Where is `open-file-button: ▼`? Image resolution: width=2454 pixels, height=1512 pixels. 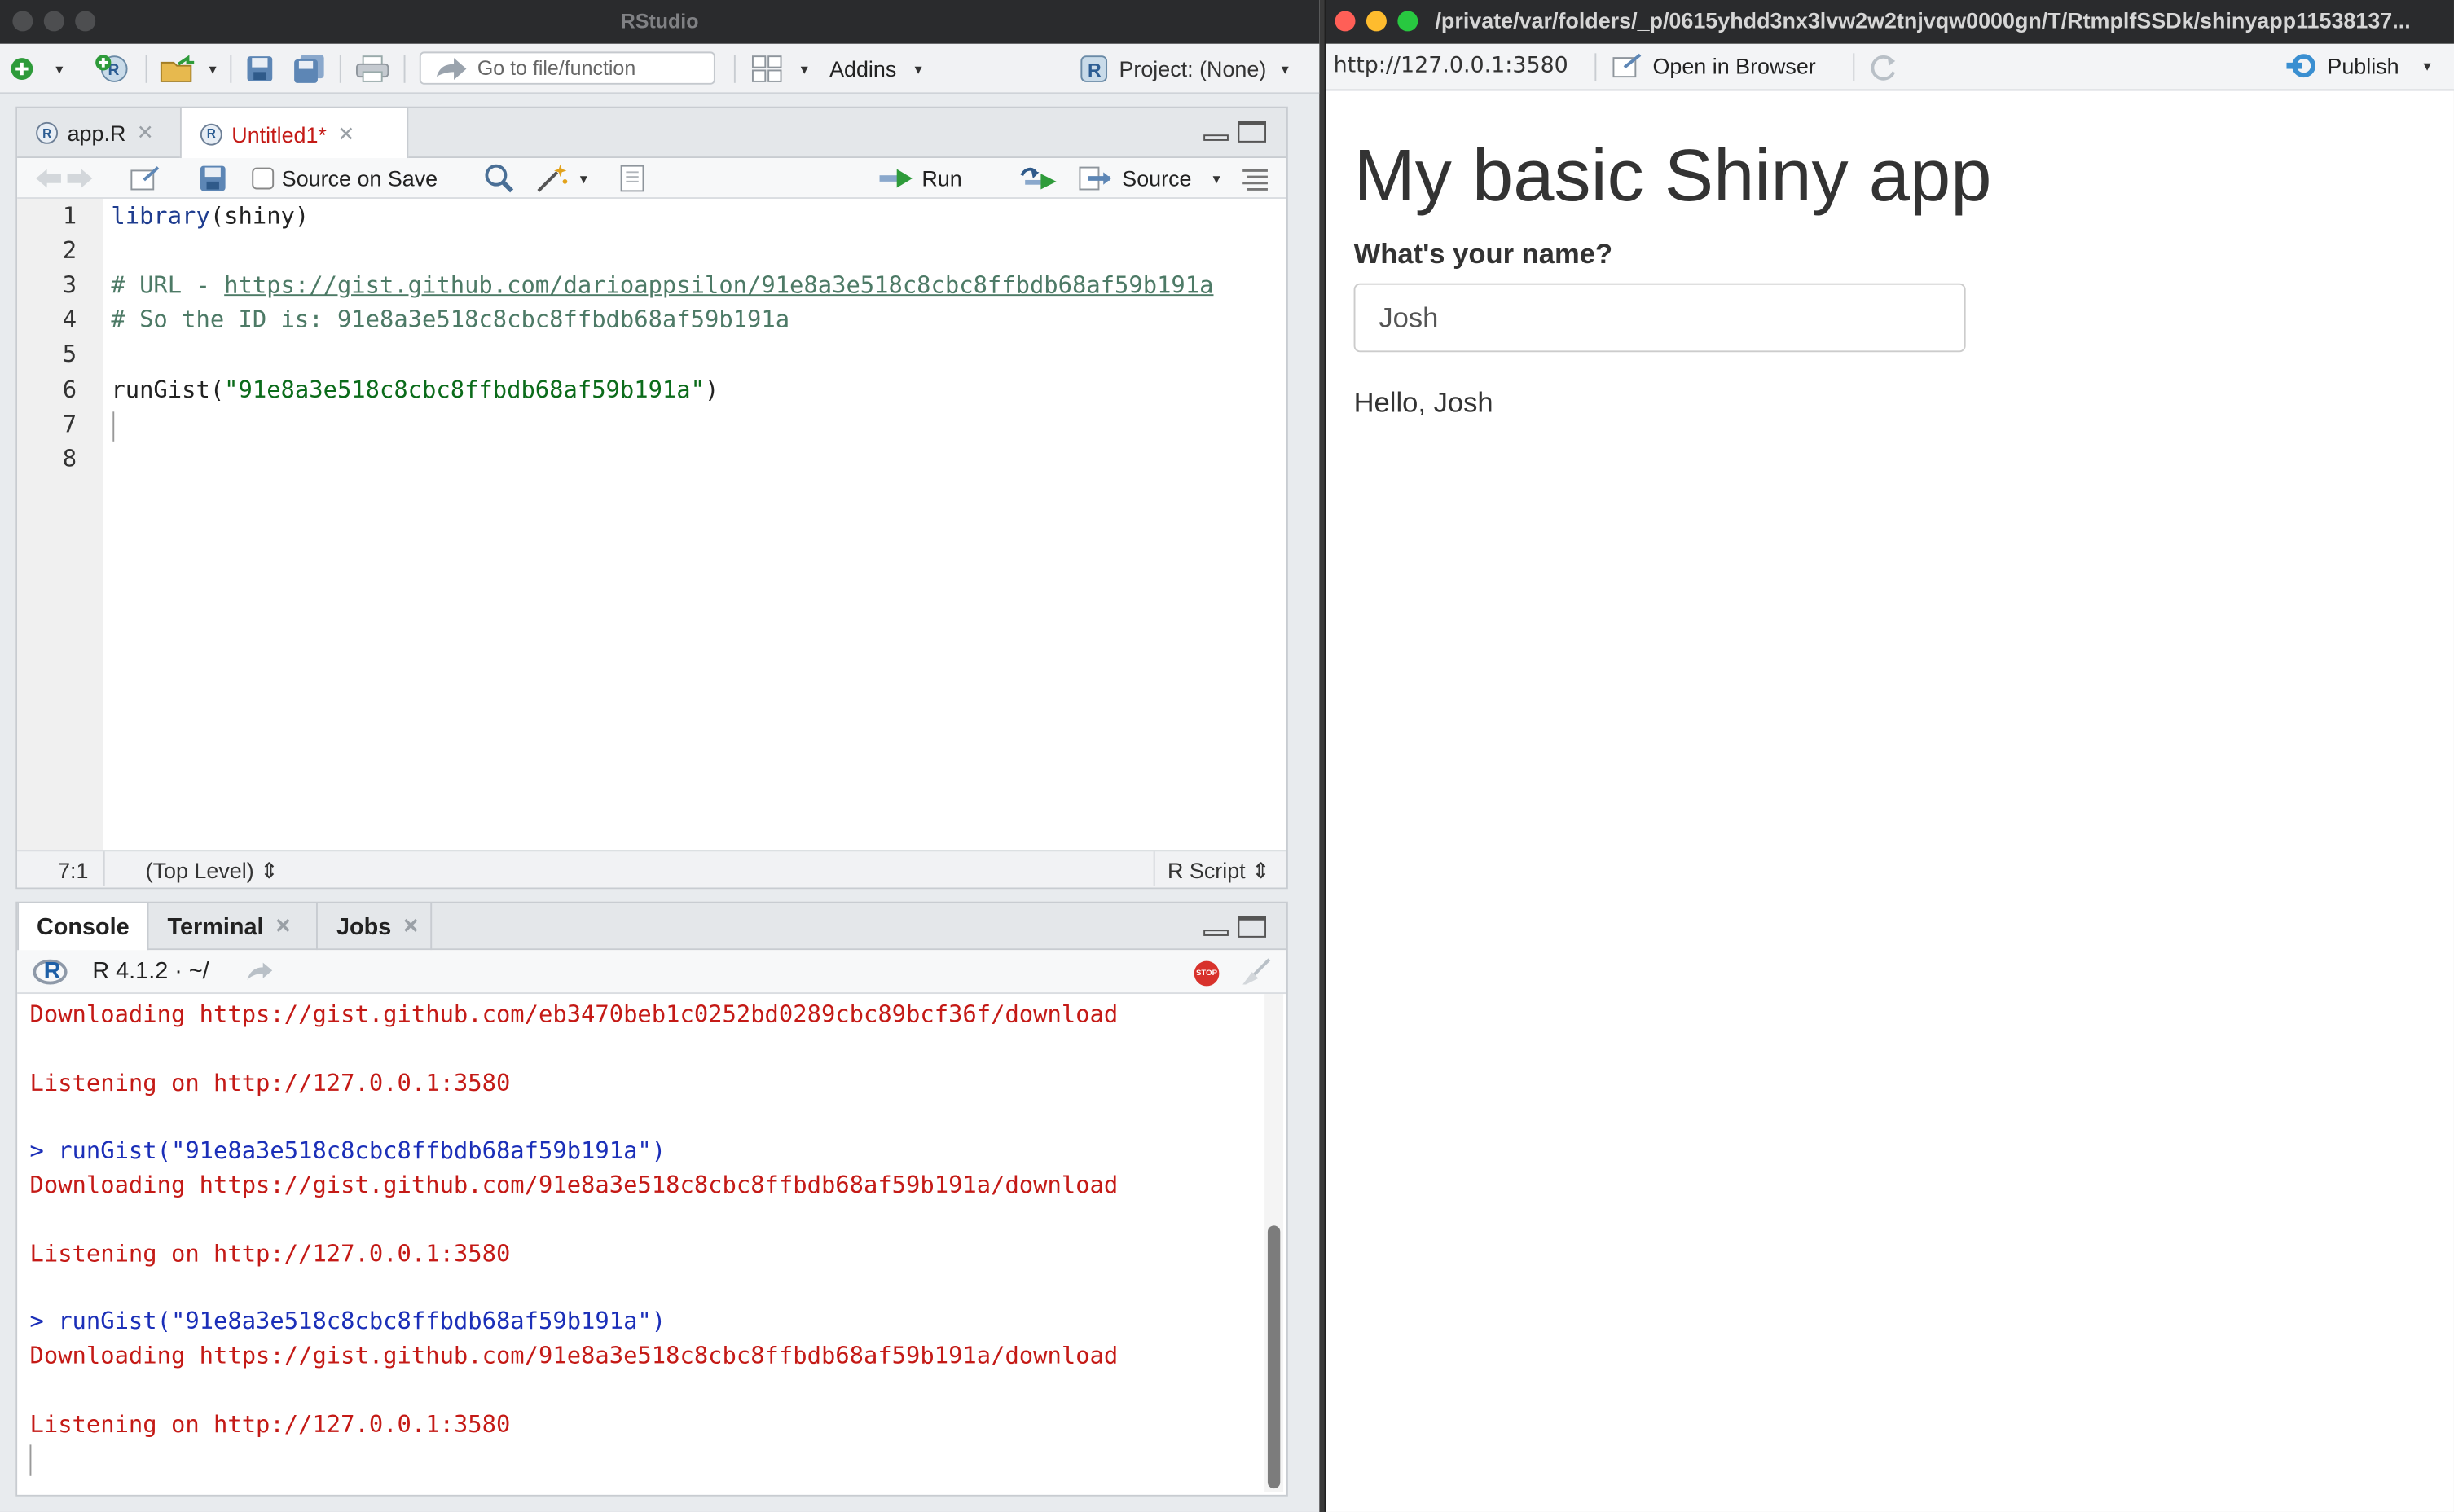
open-file-button: ▼ is located at coordinates (189, 68).